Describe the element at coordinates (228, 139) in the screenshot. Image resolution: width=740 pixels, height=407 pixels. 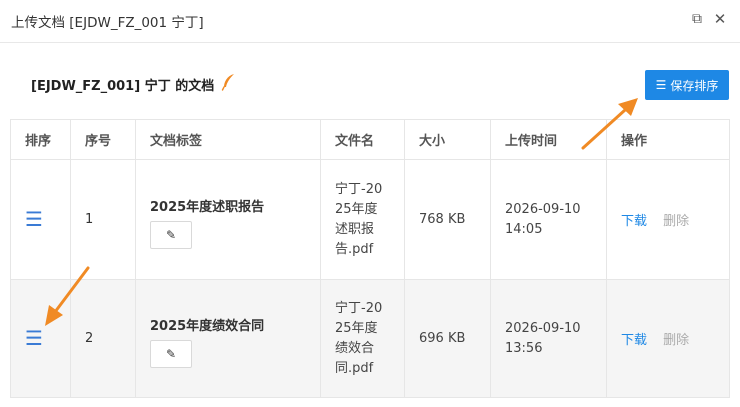
I see `column-header-tag: 文档标签` at that location.